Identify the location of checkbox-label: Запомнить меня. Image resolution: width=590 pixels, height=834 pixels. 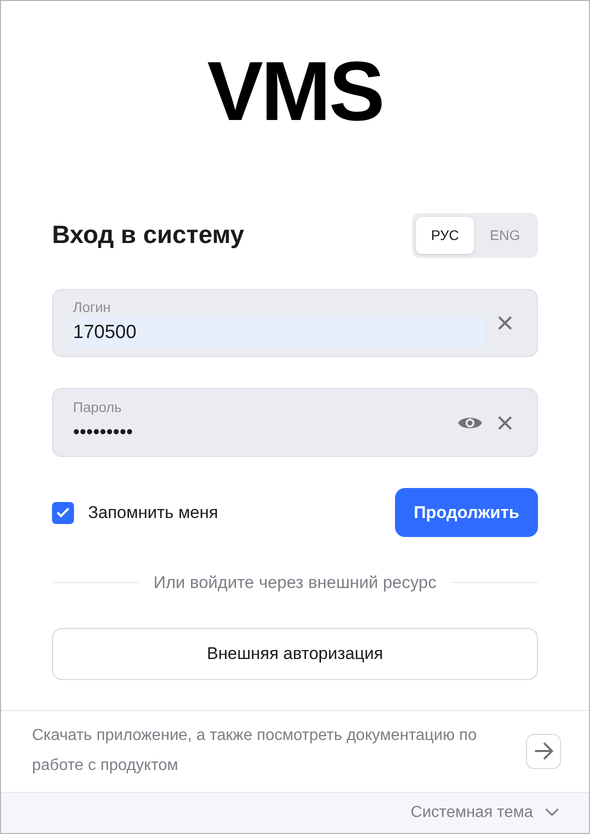
(153, 513).